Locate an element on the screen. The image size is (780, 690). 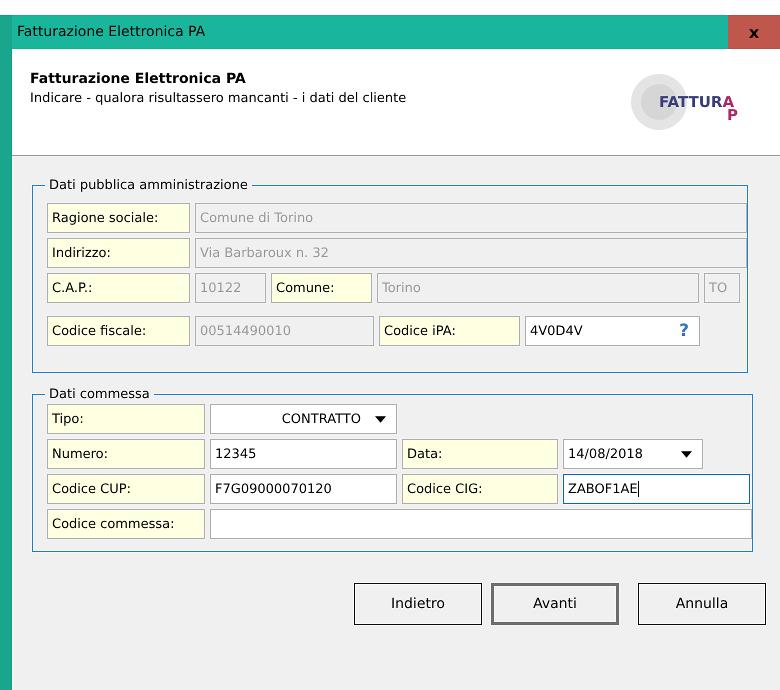
text-field: ZABOF1AE is located at coordinates (656, 489).